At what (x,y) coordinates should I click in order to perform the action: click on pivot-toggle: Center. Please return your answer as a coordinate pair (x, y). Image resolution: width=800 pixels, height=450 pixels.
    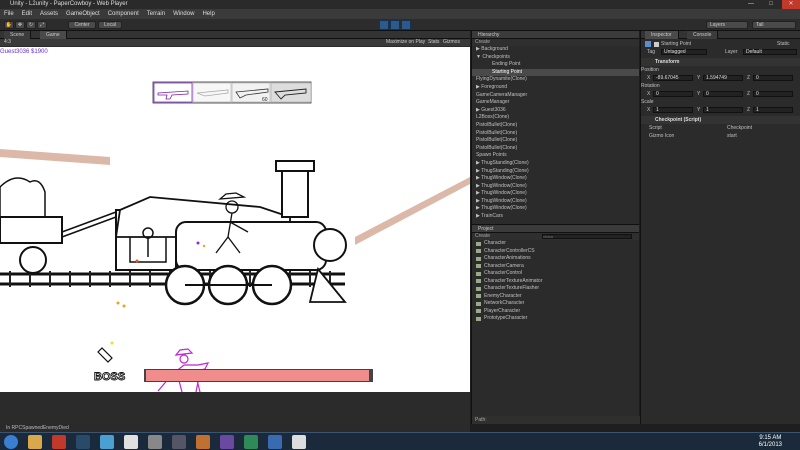
    Looking at the image, I should click on (82, 25).